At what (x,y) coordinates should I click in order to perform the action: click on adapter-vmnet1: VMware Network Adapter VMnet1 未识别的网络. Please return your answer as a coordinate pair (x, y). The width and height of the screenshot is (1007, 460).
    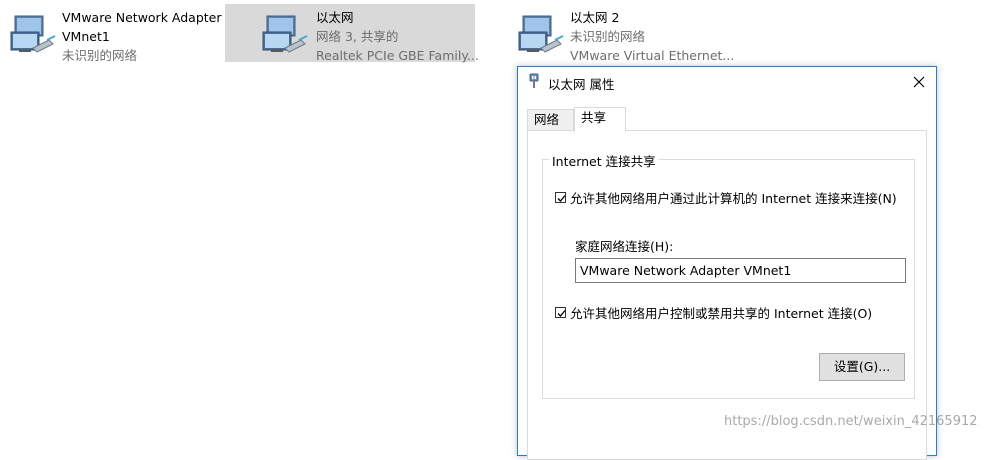
    Looking at the image, I should click on (111, 33).